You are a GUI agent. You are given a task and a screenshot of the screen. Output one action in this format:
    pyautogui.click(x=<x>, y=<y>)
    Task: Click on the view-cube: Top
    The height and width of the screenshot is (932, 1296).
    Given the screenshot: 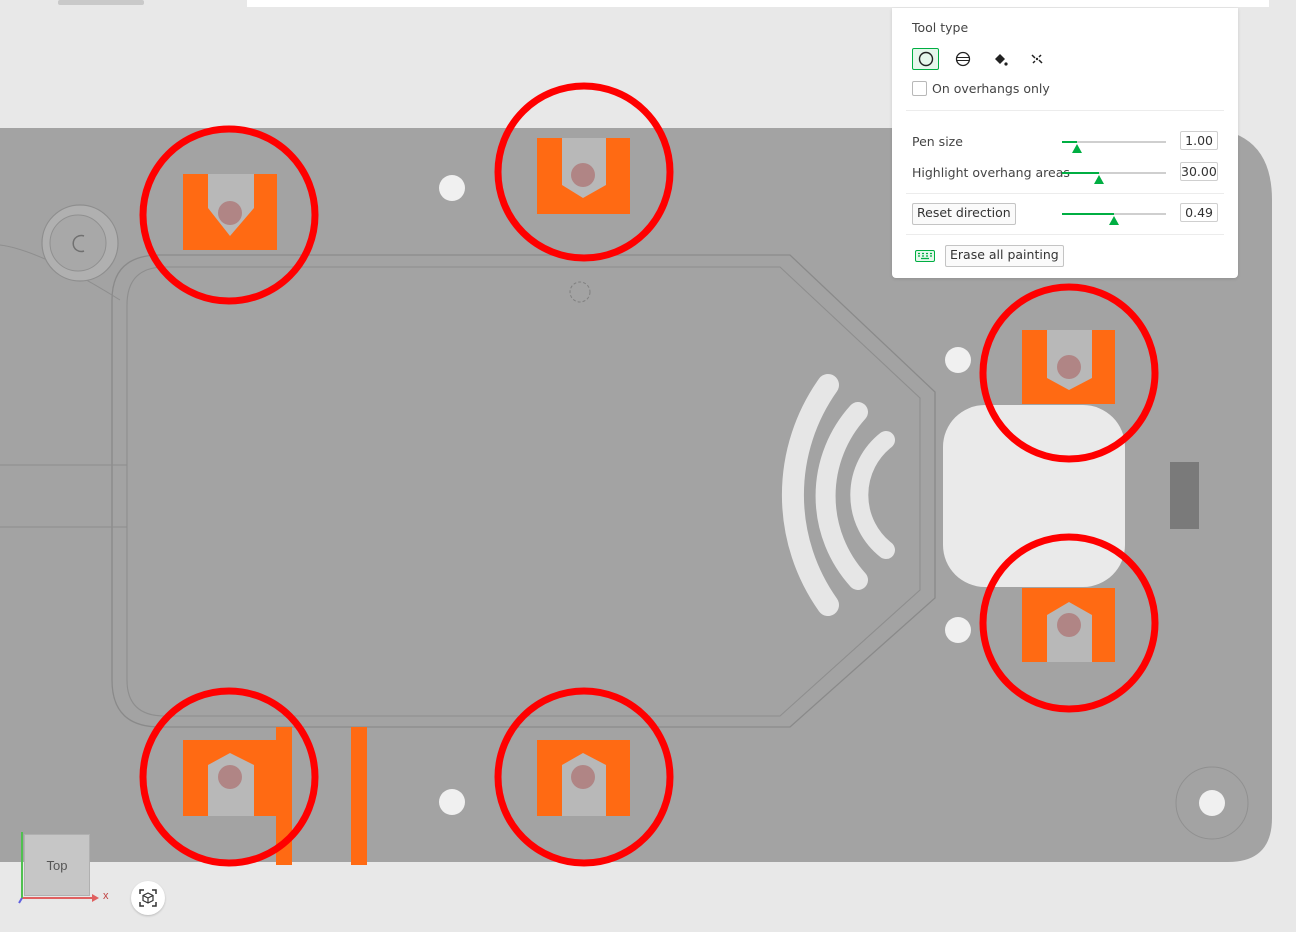 What is the action you would take?
    pyautogui.click(x=57, y=865)
    